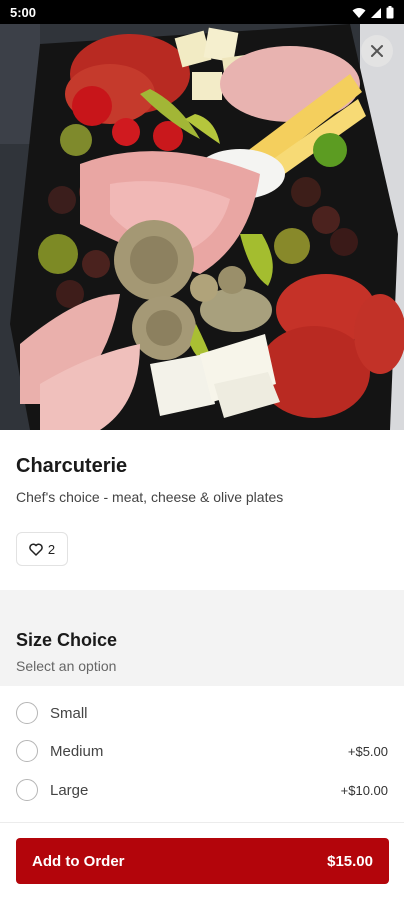  Describe the element at coordinates (36, 549) in the screenshot. I see `heart-icon` at that location.